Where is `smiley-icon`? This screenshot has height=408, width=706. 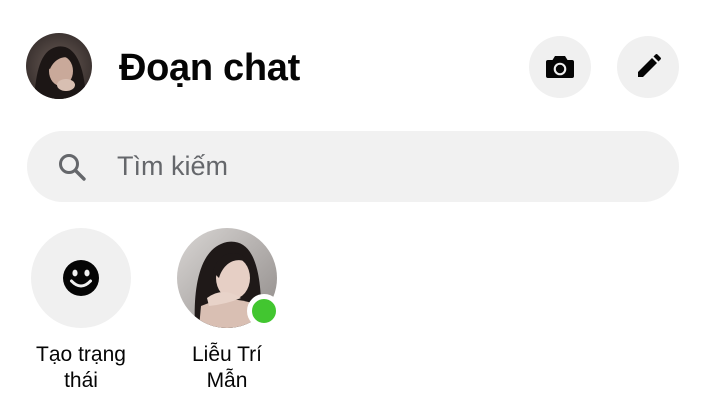 smiley-icon is located at coordinates (81, 278).